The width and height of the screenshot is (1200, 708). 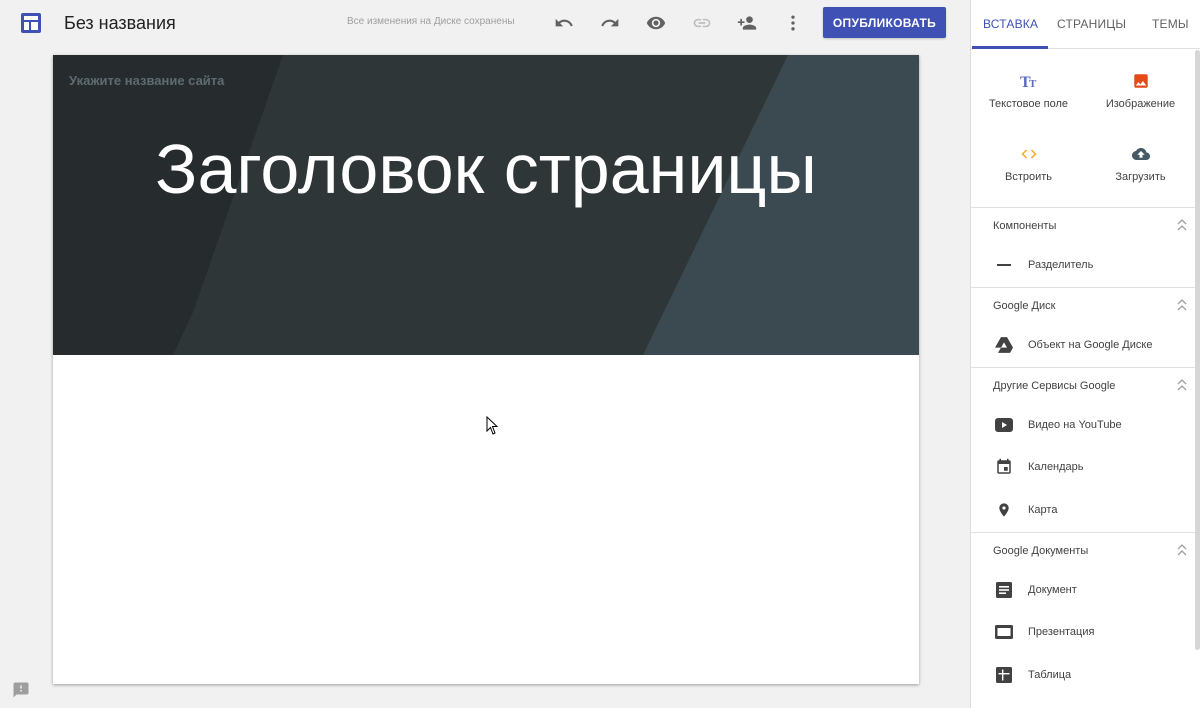 I want to click on page-title: Заголовок страницы, so click(x=486, y=169).